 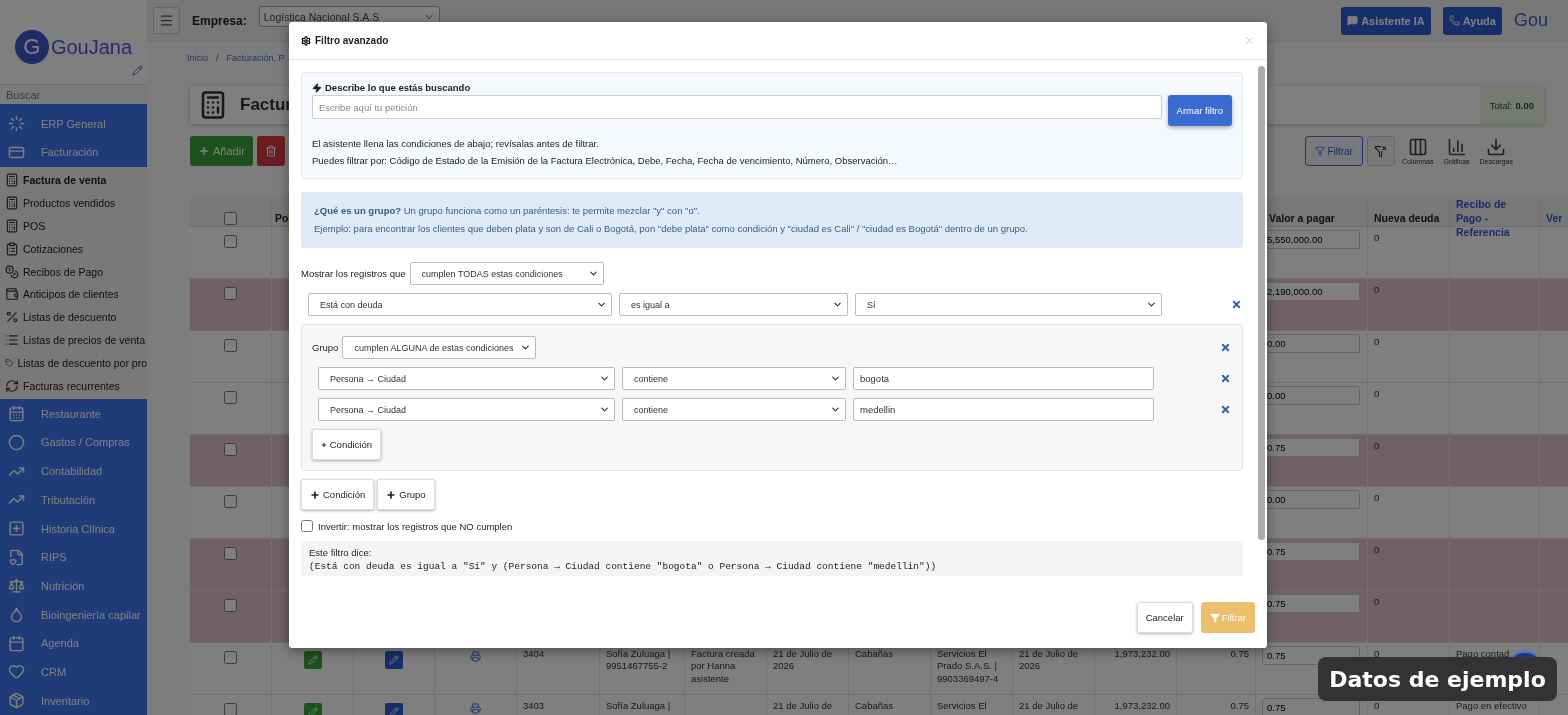 I want to click on menu-item: Inventario, so click(x=73, y=700).